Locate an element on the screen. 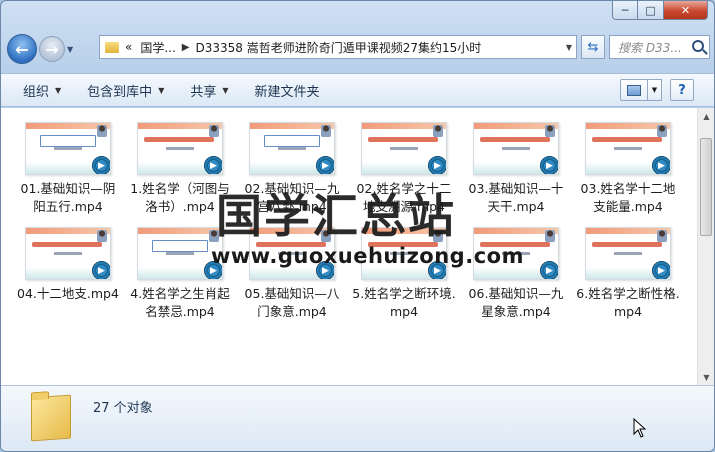 The height and width of the screenshot is (452, 715). file-item: ▶ 03.基础知识—十天干.mp4 is located at coordinates (516, 169).